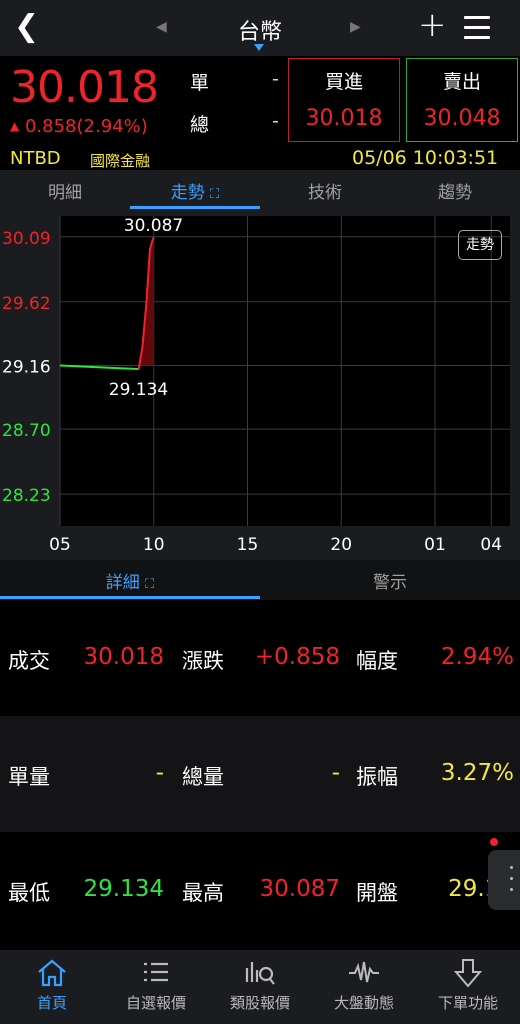 This screenshot has height=1024, width=520. I want to click on nav-label: 首頁, so click(51, 1003).